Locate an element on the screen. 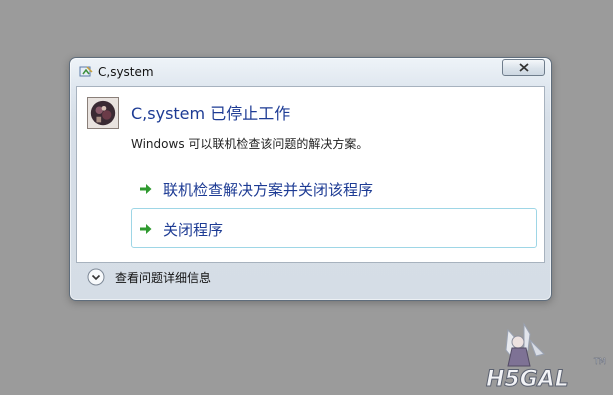 Image resolution: width=613 pixels, height=395 pixels. svg-text: TM is located at coordinates (599, 361).